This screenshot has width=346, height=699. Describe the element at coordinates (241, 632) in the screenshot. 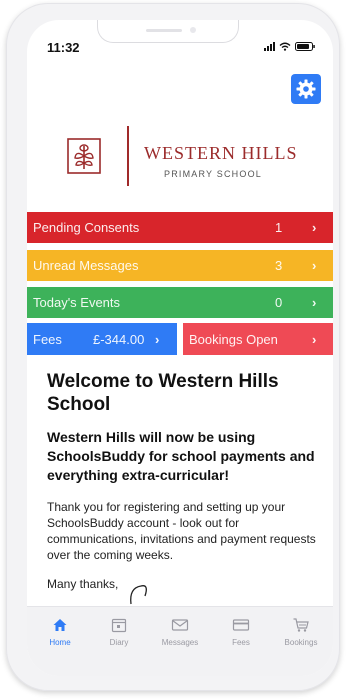

I see `tab-fees: Fees` at that location.